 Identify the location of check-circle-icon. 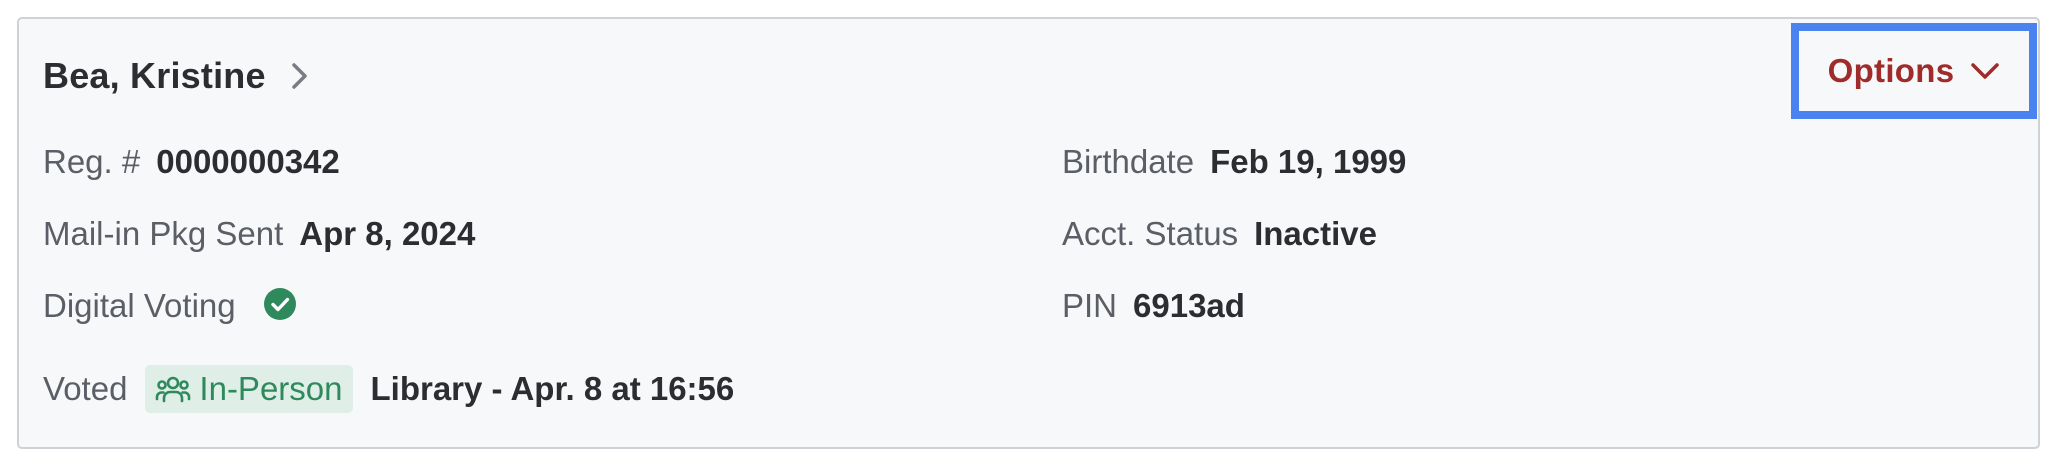
(279, 304).